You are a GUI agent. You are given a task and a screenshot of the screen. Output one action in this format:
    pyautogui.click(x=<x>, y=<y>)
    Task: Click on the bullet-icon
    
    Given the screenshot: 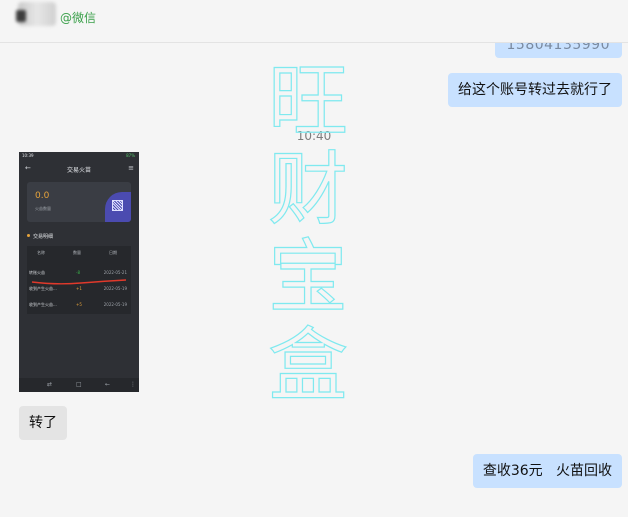 What is the action you would take?
    pyautogui.click(x=28, y=235)
    